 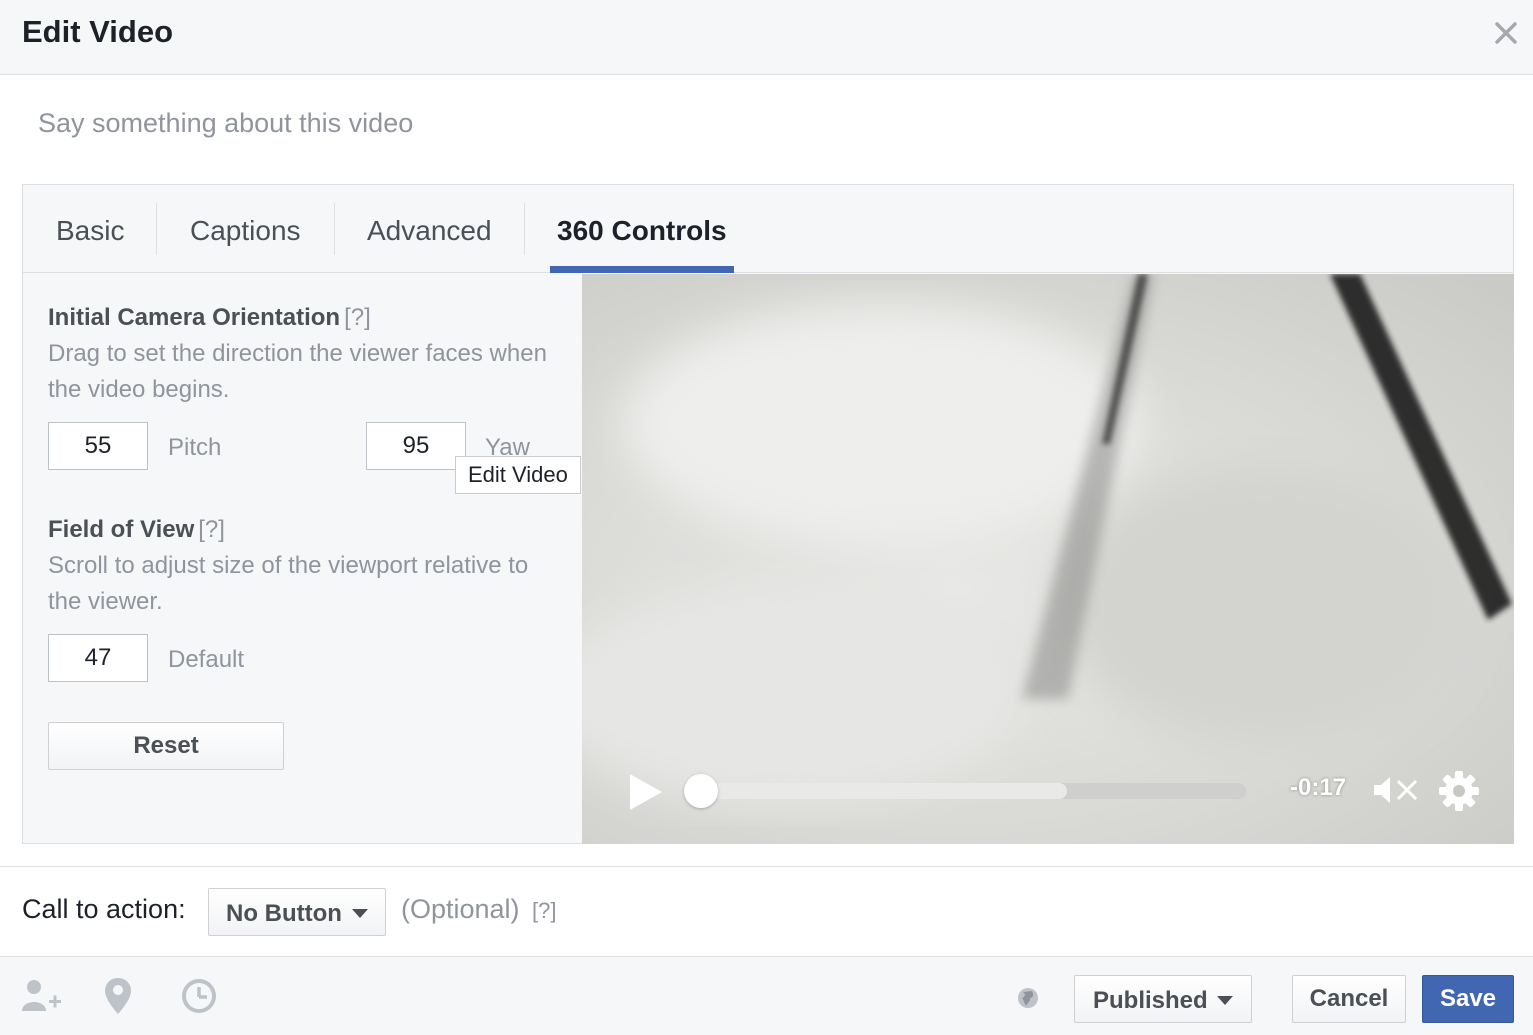 What do you see at coordinates (642, 269) in the screenshot?
I see `active-tab-indicator` at bounding box center [642, 269].